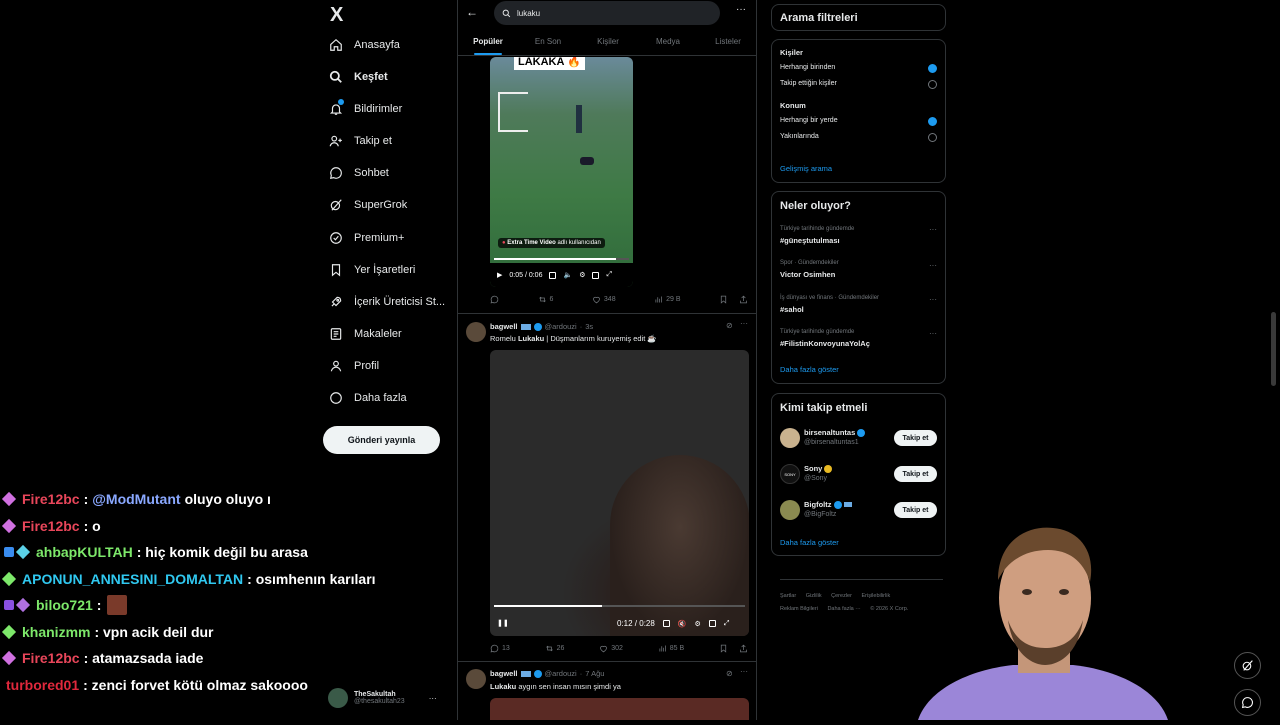 This screenshot has height=725, width=1280. Describe the element at coordinates (814, 596) in the screenshot. I see `footer-link: Gizlilik` at that location.